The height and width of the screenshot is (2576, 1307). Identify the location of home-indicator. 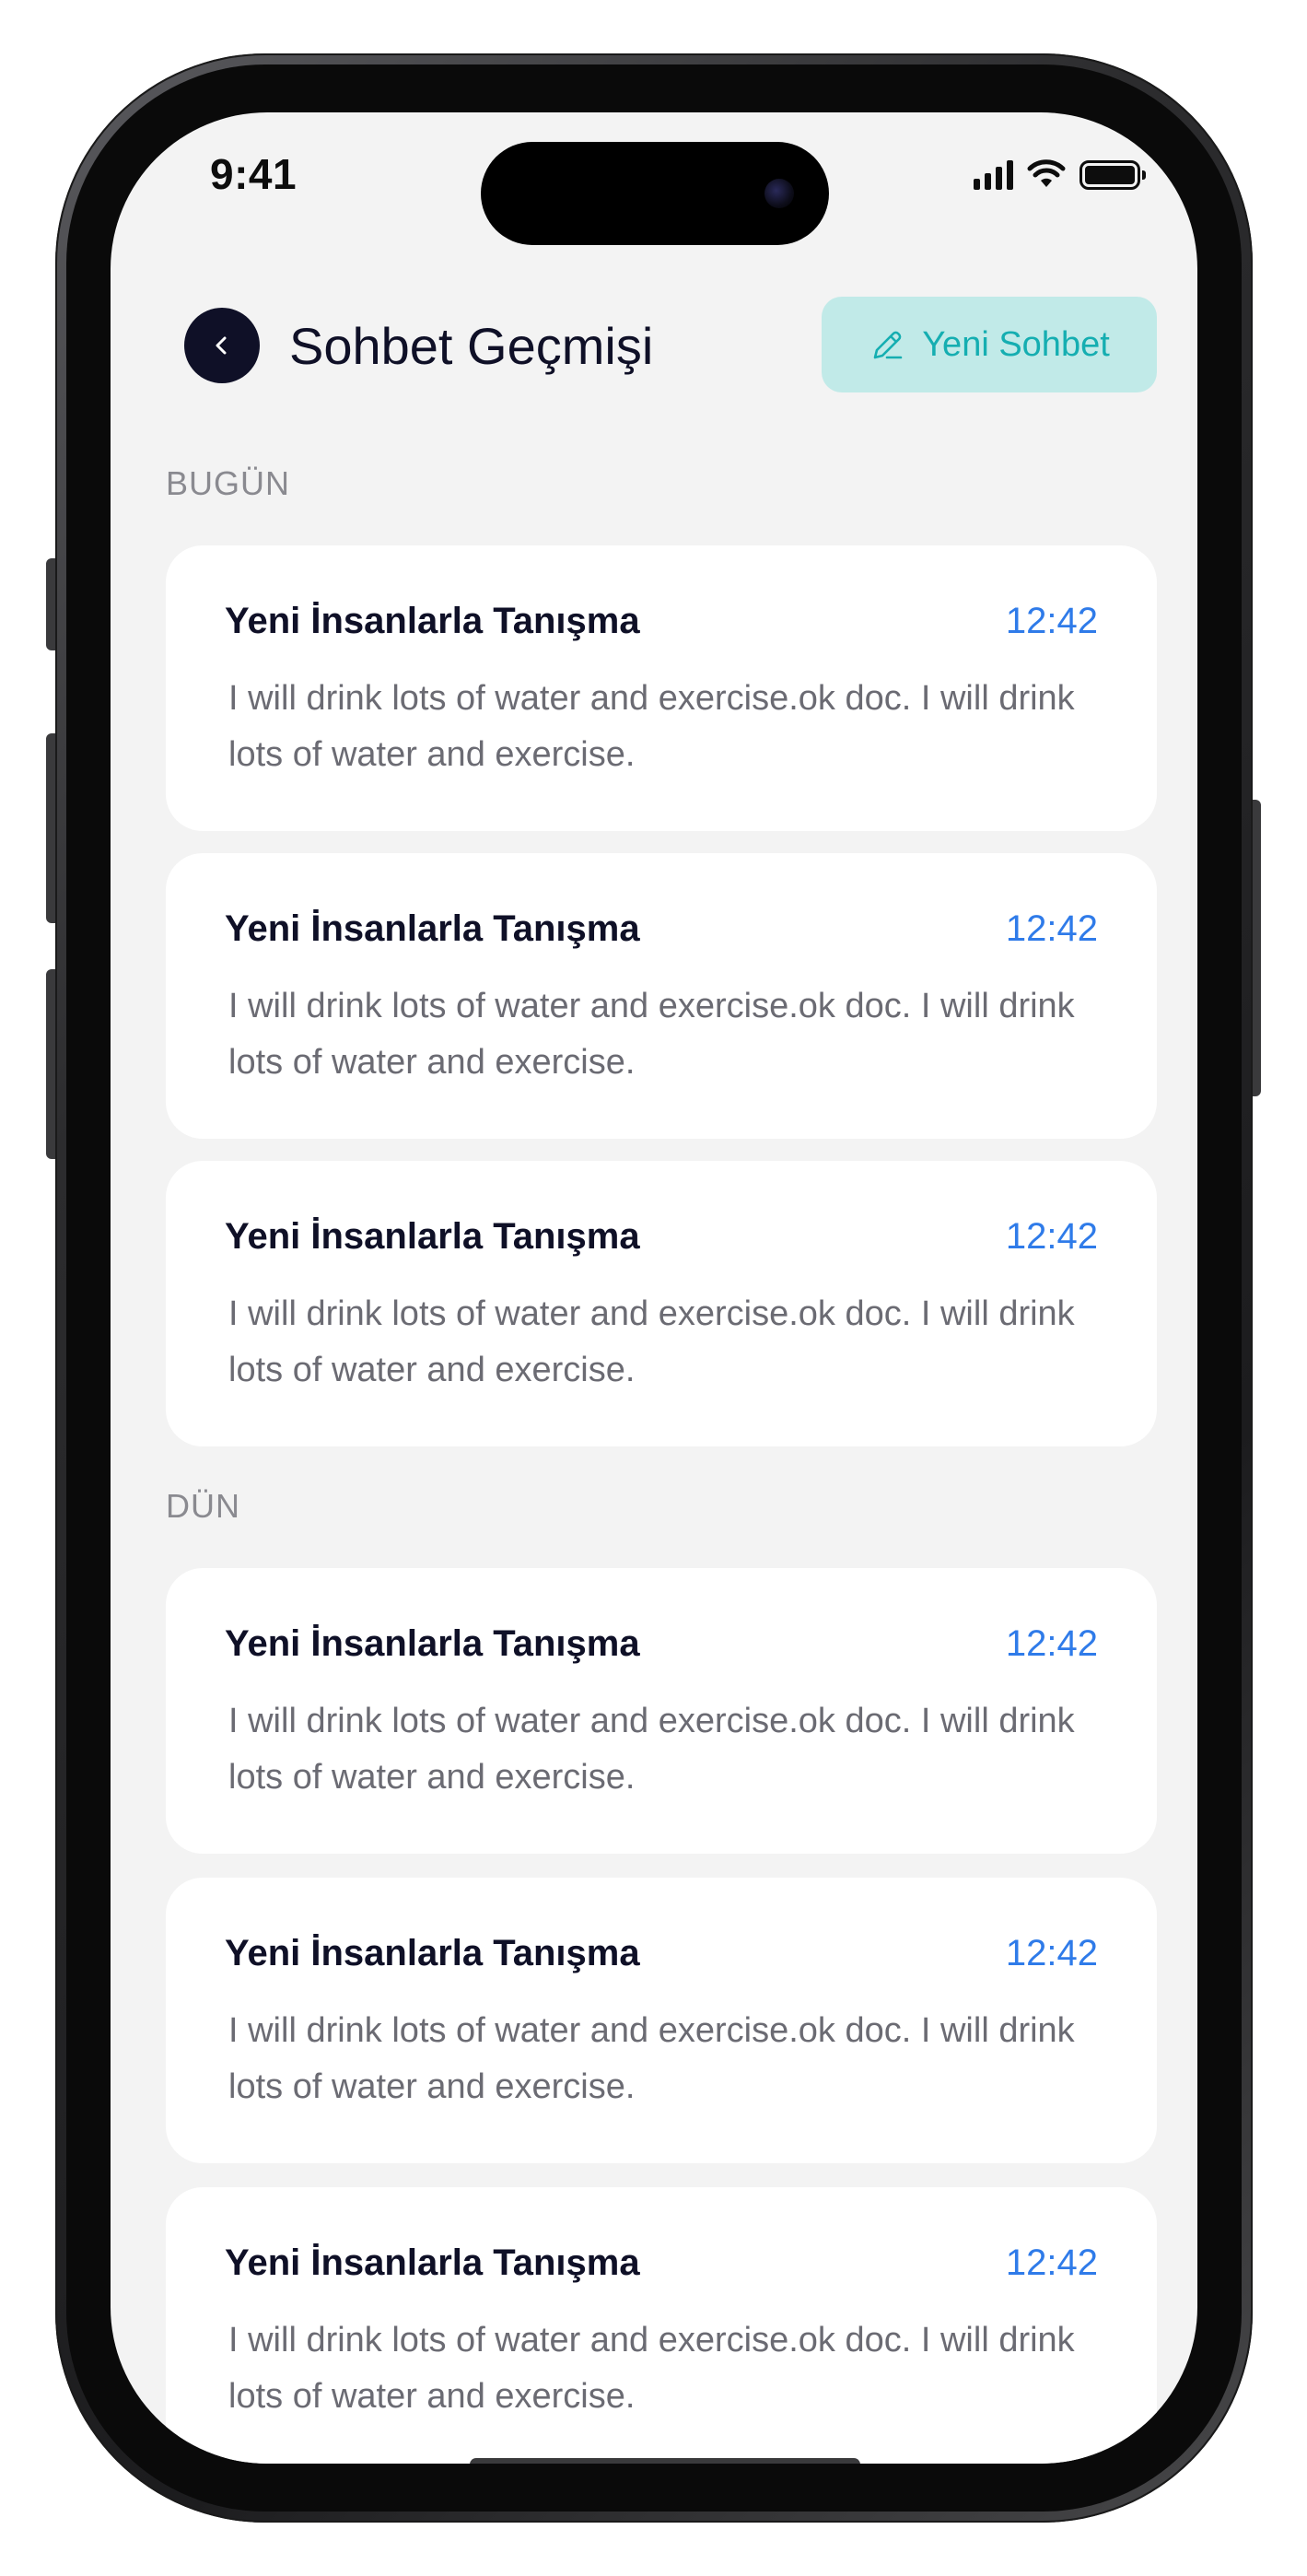
(665, 2461).